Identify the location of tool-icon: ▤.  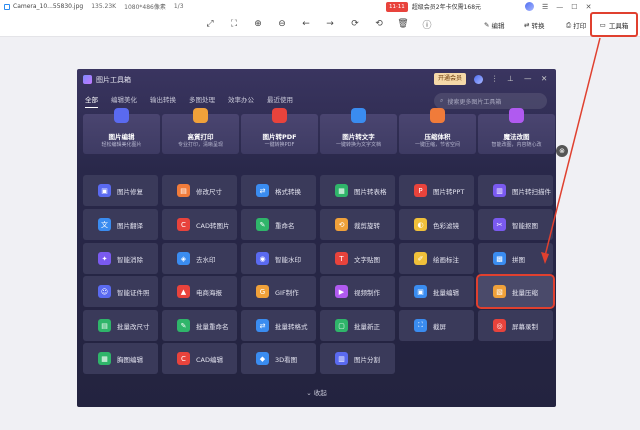
(183, 190).